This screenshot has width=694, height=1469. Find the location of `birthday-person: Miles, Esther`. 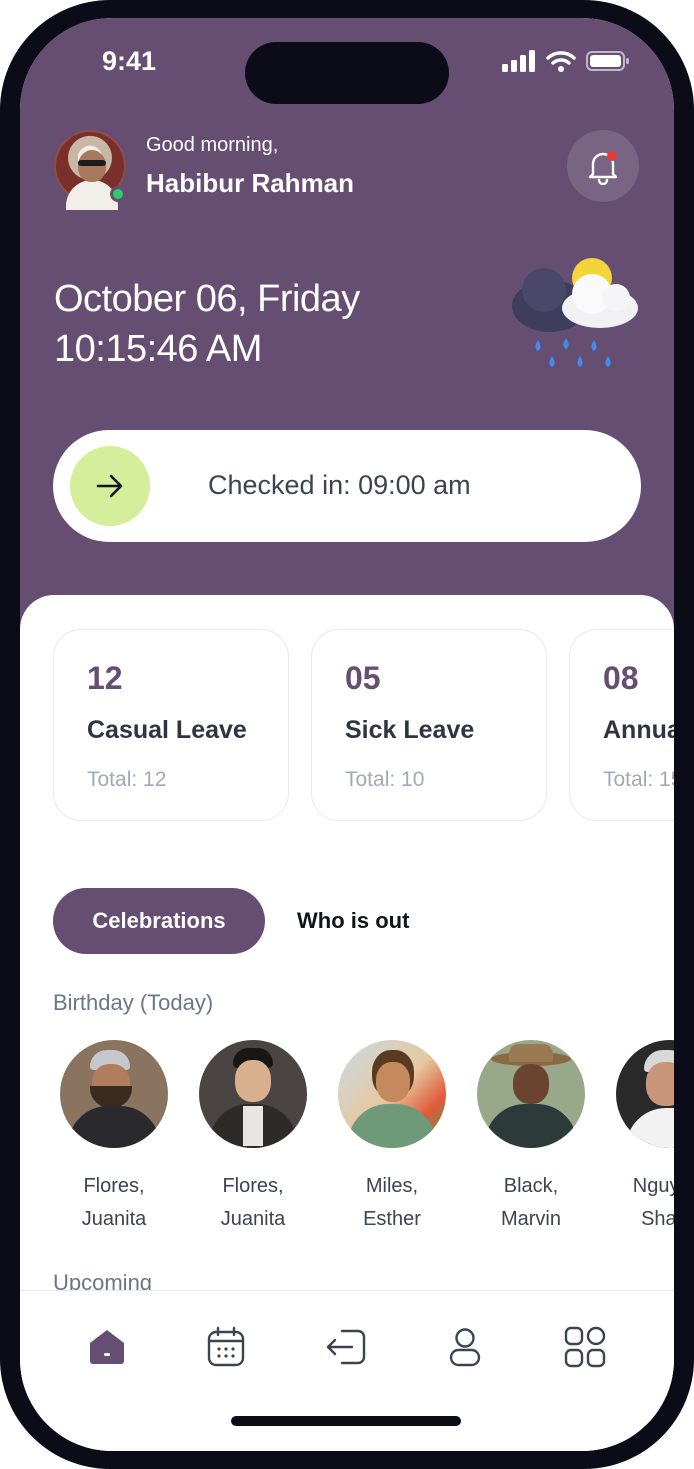

birthday-person: Miles, Esther is located at coordinates (392, 1138).